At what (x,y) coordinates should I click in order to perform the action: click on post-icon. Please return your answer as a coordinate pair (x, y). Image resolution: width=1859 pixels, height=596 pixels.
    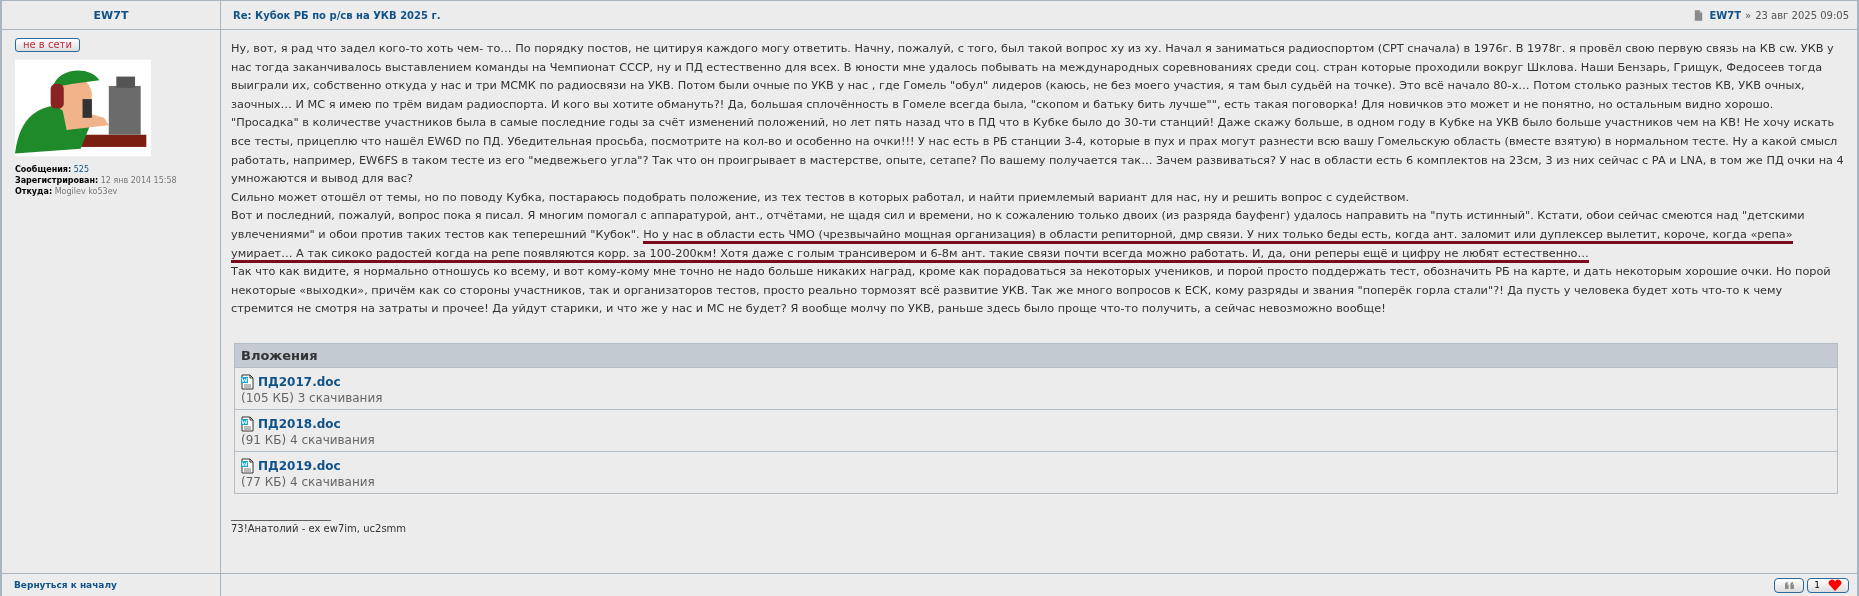
    Looking at the image, I should click on (1699, 15).